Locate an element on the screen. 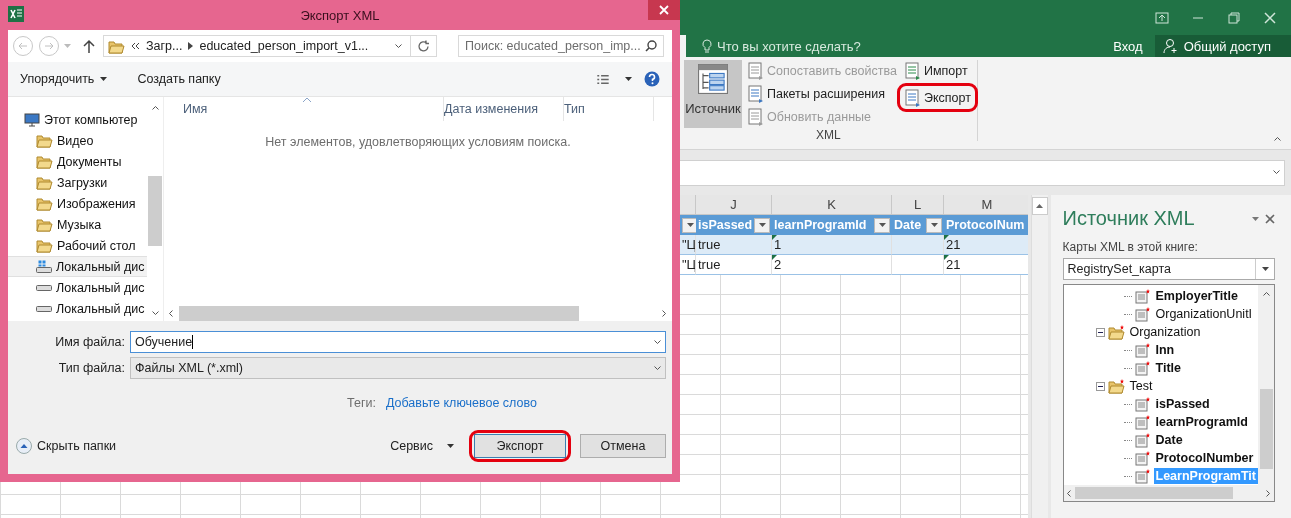 The width and height of the screenshot is (1291, 518). column-header: Дата изменения is located at coordinates (504, 109).